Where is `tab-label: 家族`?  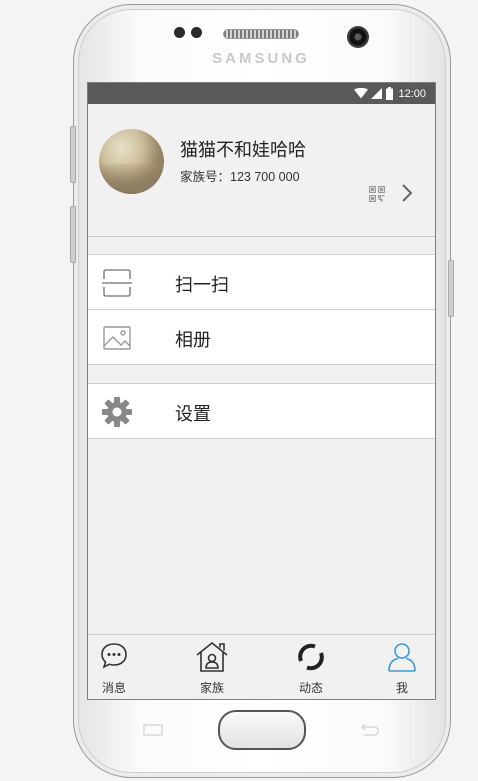 tab-label: 家族 is located at coordinates (211, 688).